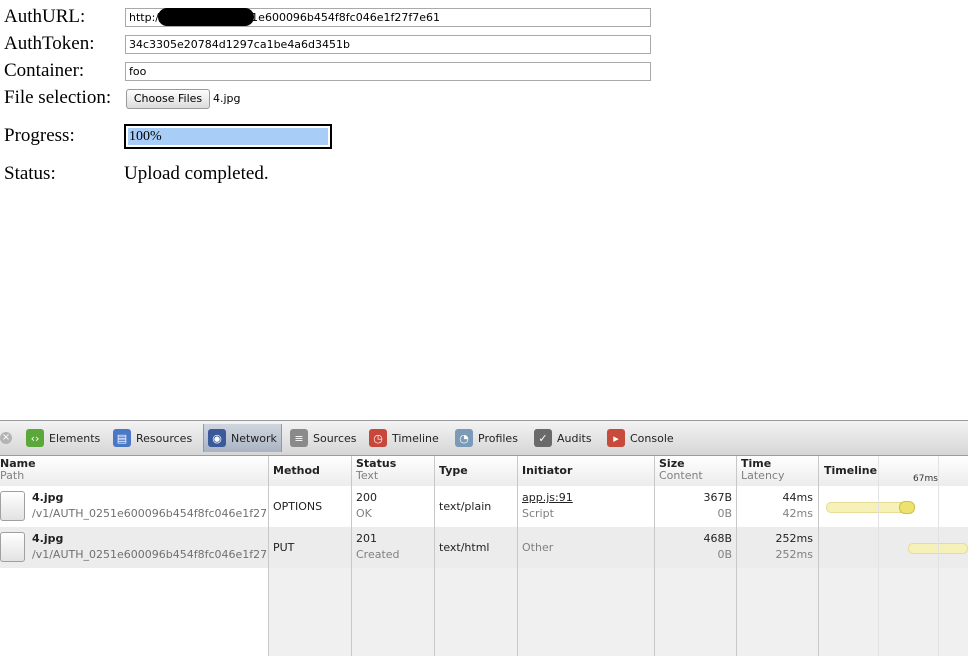 This screenshot has height=656, width=968. I want to click on column-status: Status Text, so click(376, 470).